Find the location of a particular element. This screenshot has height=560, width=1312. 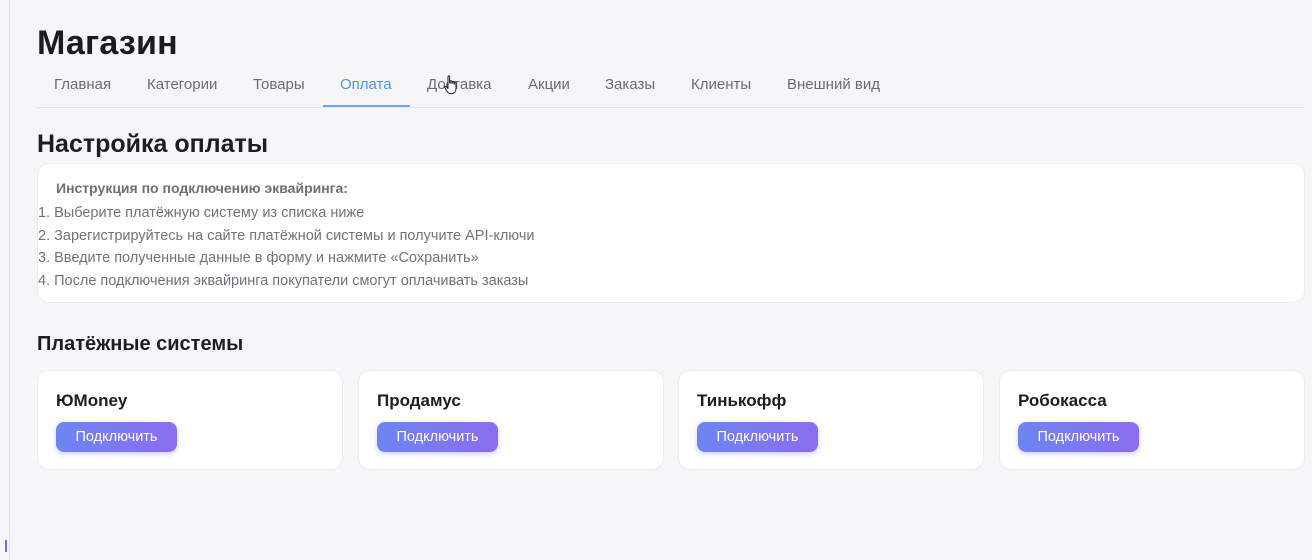

connect-prodamus-button: Подключить is located at coordinates (437, 437).